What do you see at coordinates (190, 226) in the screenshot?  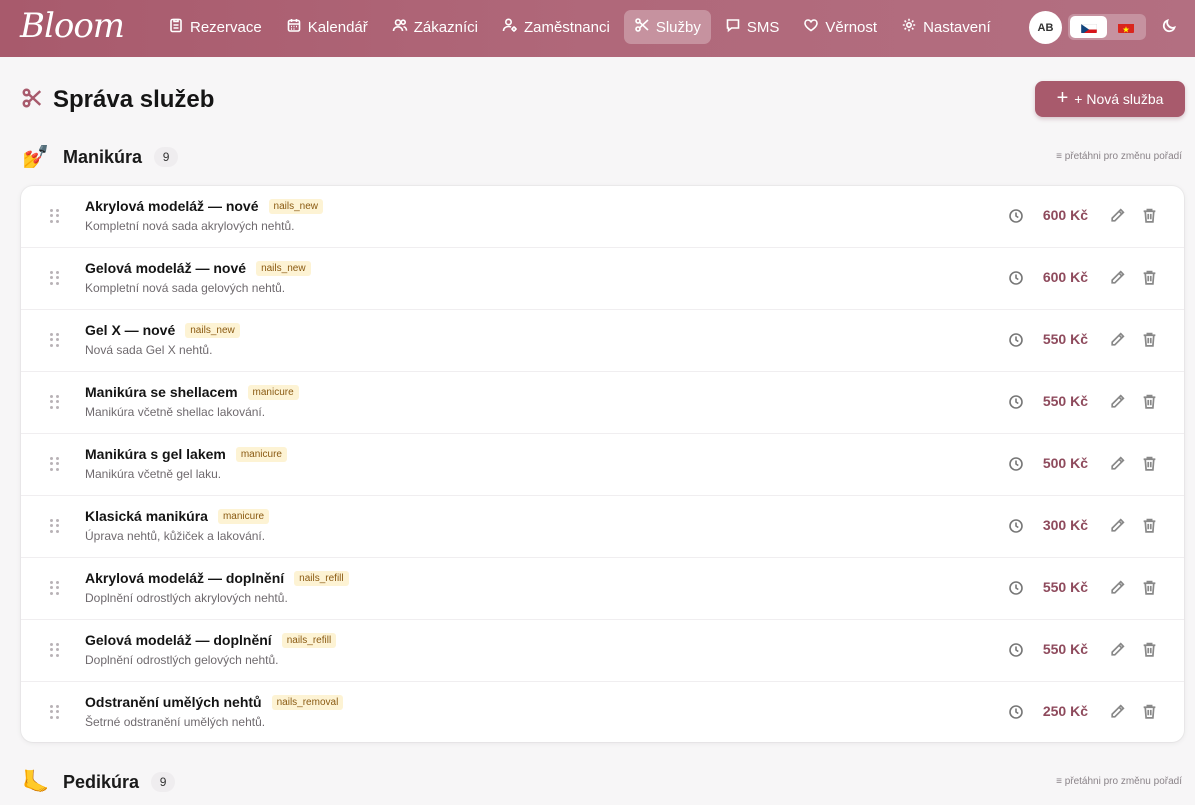 I see `service-description: Kompletní nová sada akrylových nehtů.` at bounding box center [190, 226].